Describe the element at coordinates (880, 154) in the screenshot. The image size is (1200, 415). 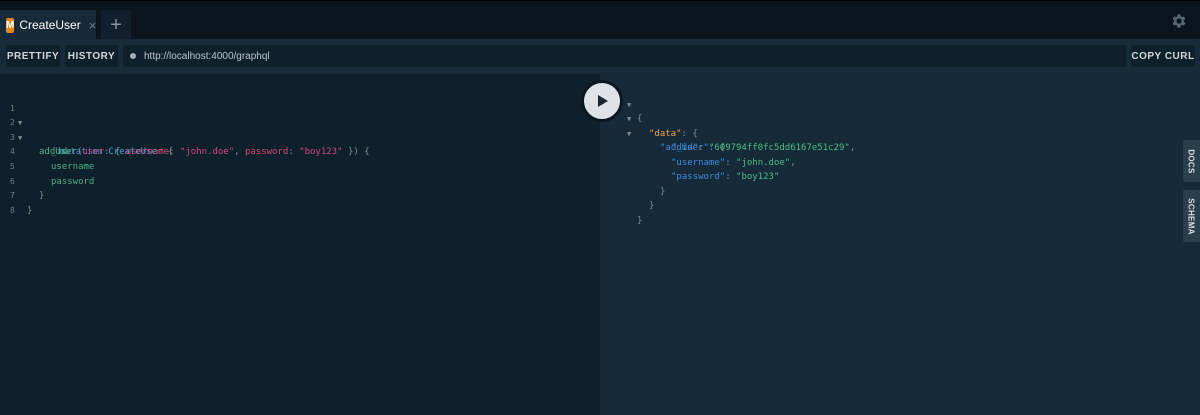
I see `result-line: "username": "john.doe",` at that location.